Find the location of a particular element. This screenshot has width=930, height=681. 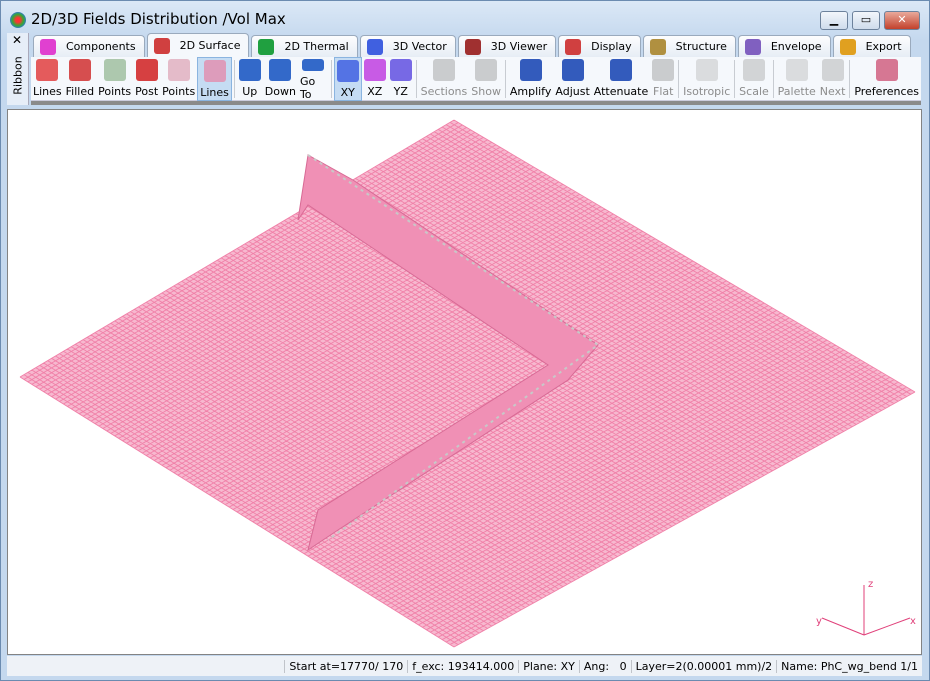

tab-label: 3D Viewer is located at coordinates (519, 46).